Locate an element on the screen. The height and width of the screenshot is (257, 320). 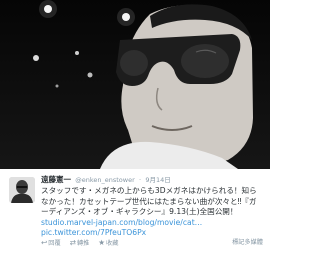
avatar-image is located at coordinates (22, 190).